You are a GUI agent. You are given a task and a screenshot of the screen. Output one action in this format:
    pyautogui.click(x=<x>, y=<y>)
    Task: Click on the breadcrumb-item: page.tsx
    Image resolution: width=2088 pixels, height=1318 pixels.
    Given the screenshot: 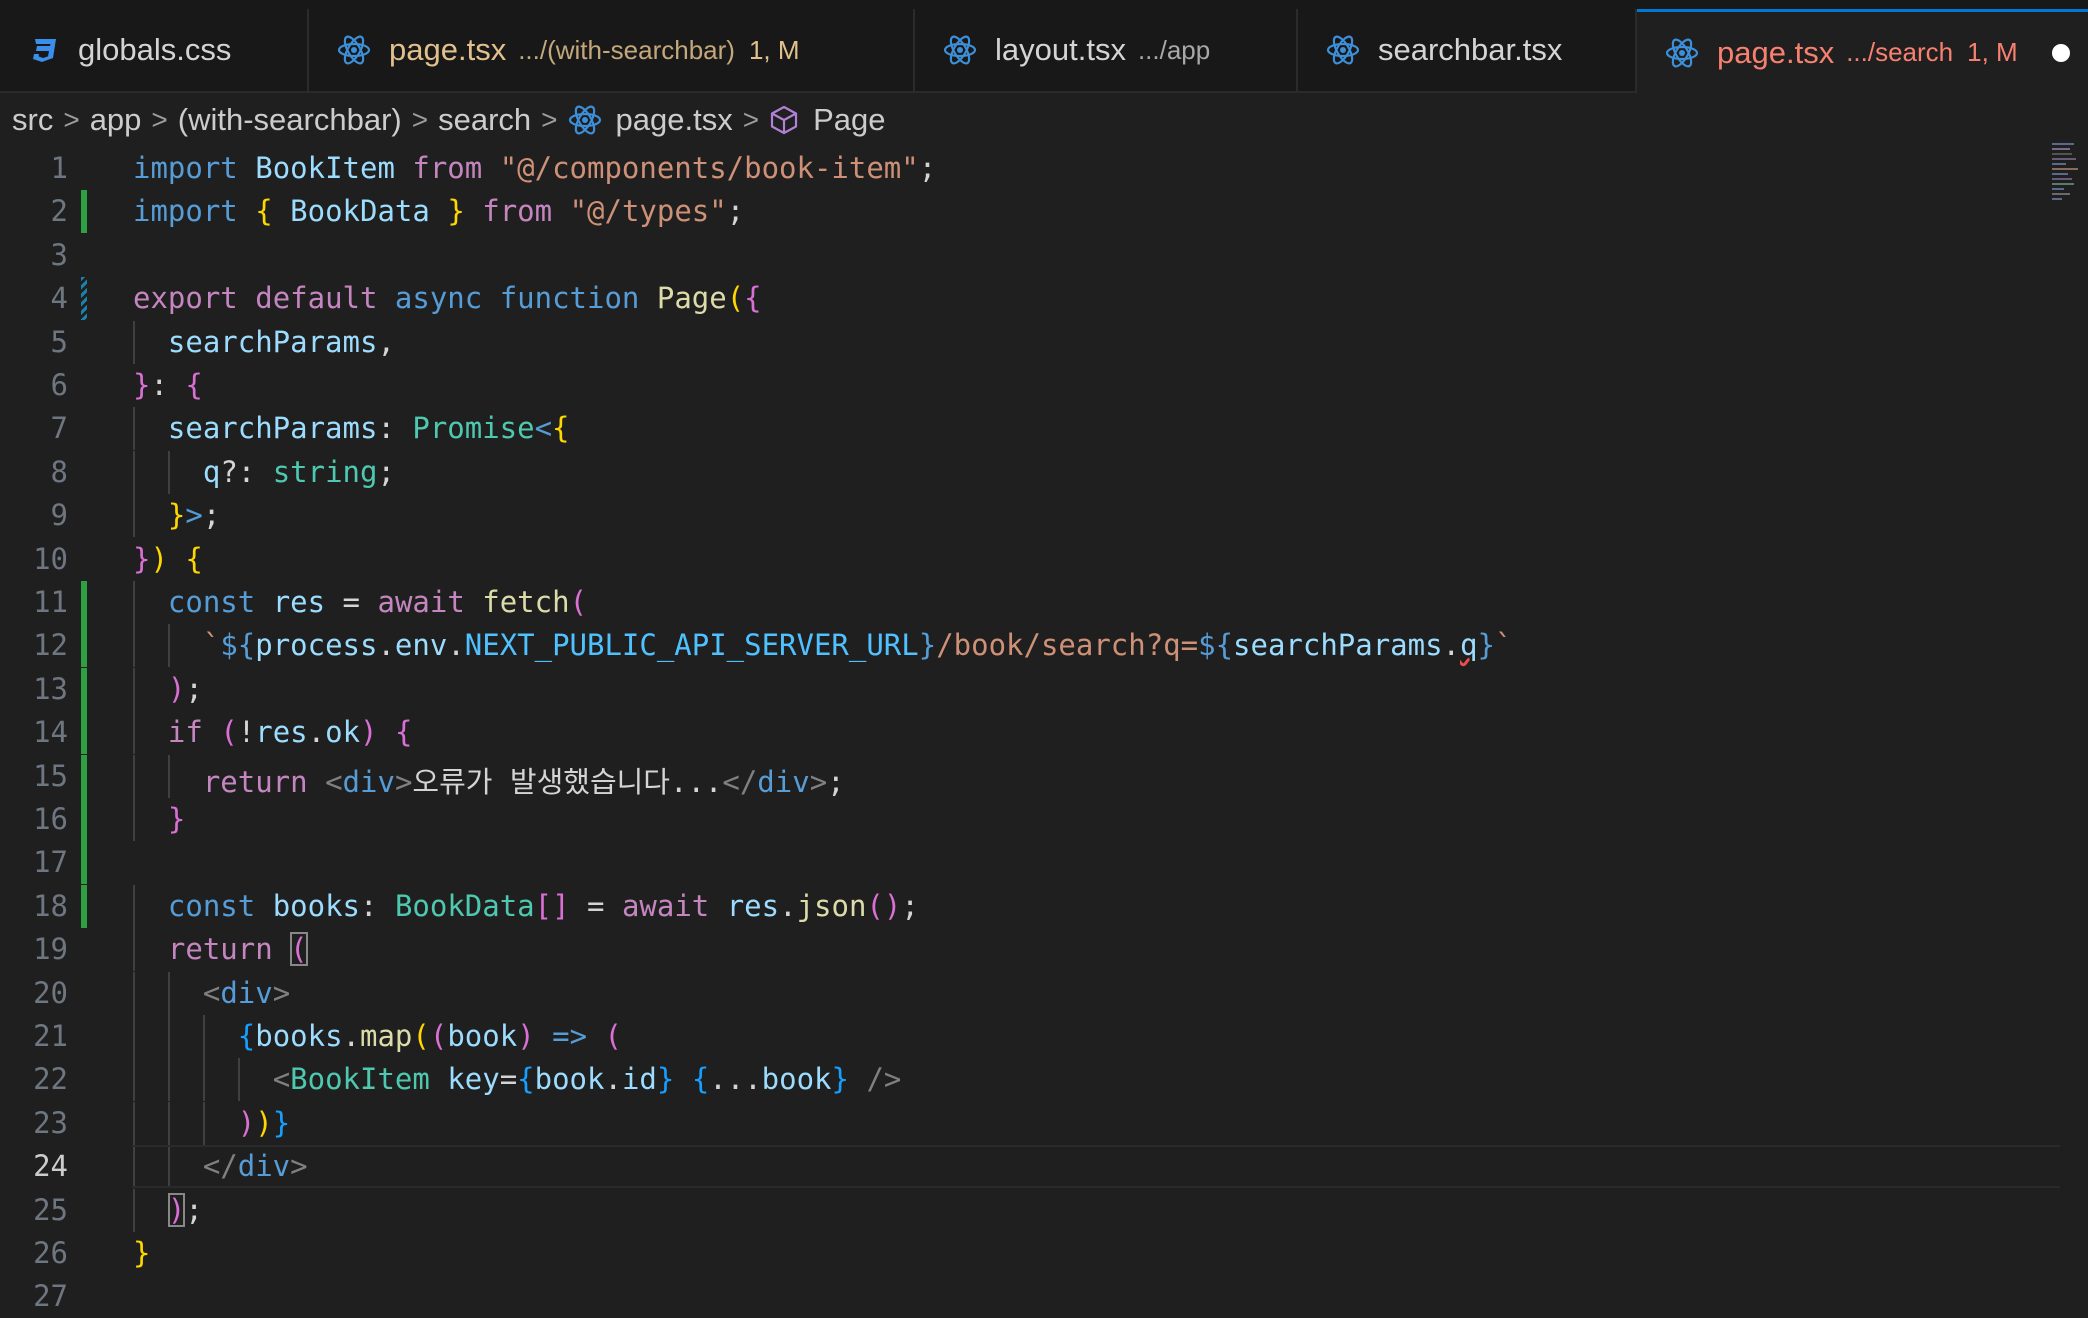 What is the action you would take?
    pyautogui.click(x=674, y=120)
    